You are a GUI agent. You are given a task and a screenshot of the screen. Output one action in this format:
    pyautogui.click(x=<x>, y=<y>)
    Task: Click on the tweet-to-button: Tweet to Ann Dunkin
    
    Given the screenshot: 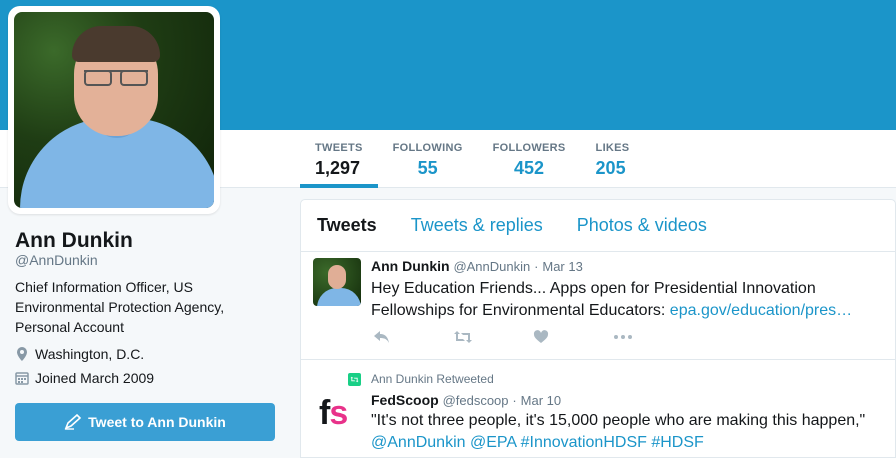 What is the action you would take?
    pyautogui.click(x=145, y=422)
    